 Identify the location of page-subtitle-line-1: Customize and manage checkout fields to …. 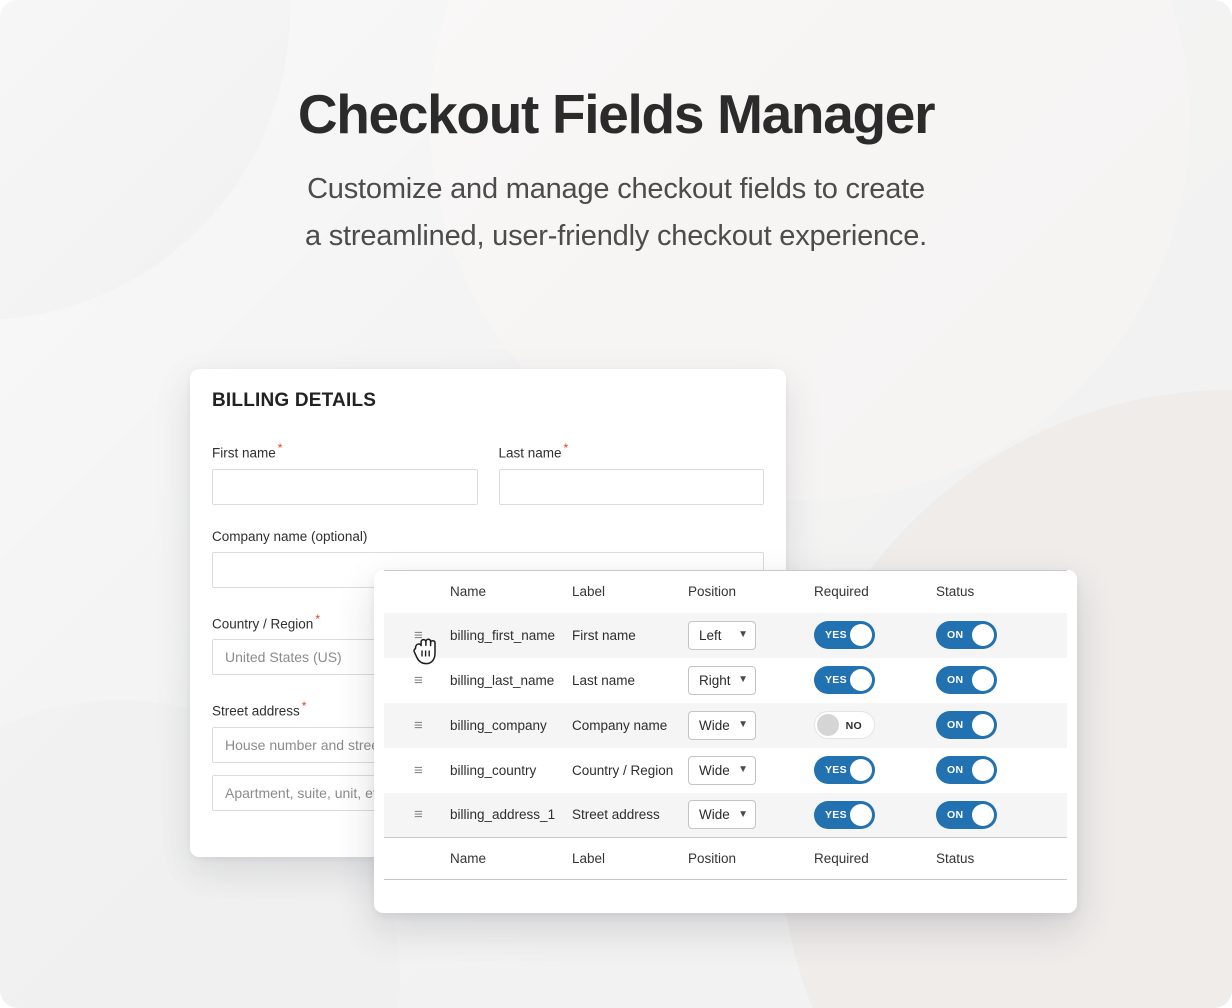
(616, 188).